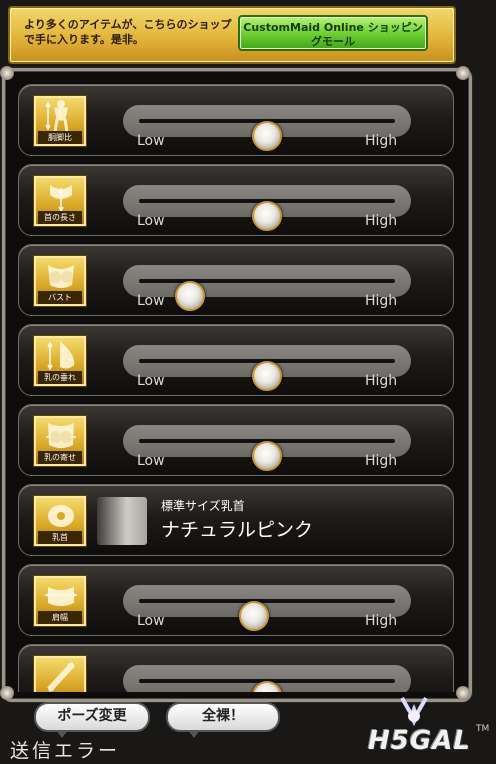  Describe the element at coordinates (60, 217) in the screenshot. I see `slider-label: 首の長さ` at that location.